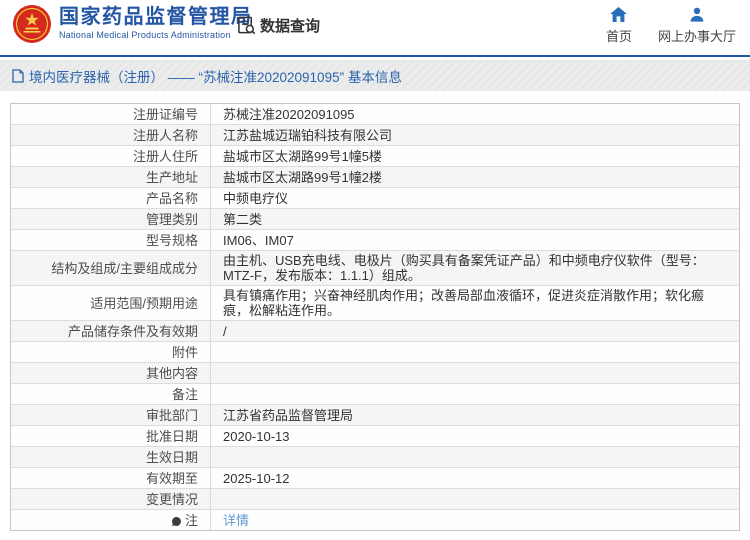 This screenshot has height=540, width=750. What do you see at coordinates (145, 35) in the screenshot?
I see `agency-title-en: National Medical Products Administration` at bounding box center [145, 35].